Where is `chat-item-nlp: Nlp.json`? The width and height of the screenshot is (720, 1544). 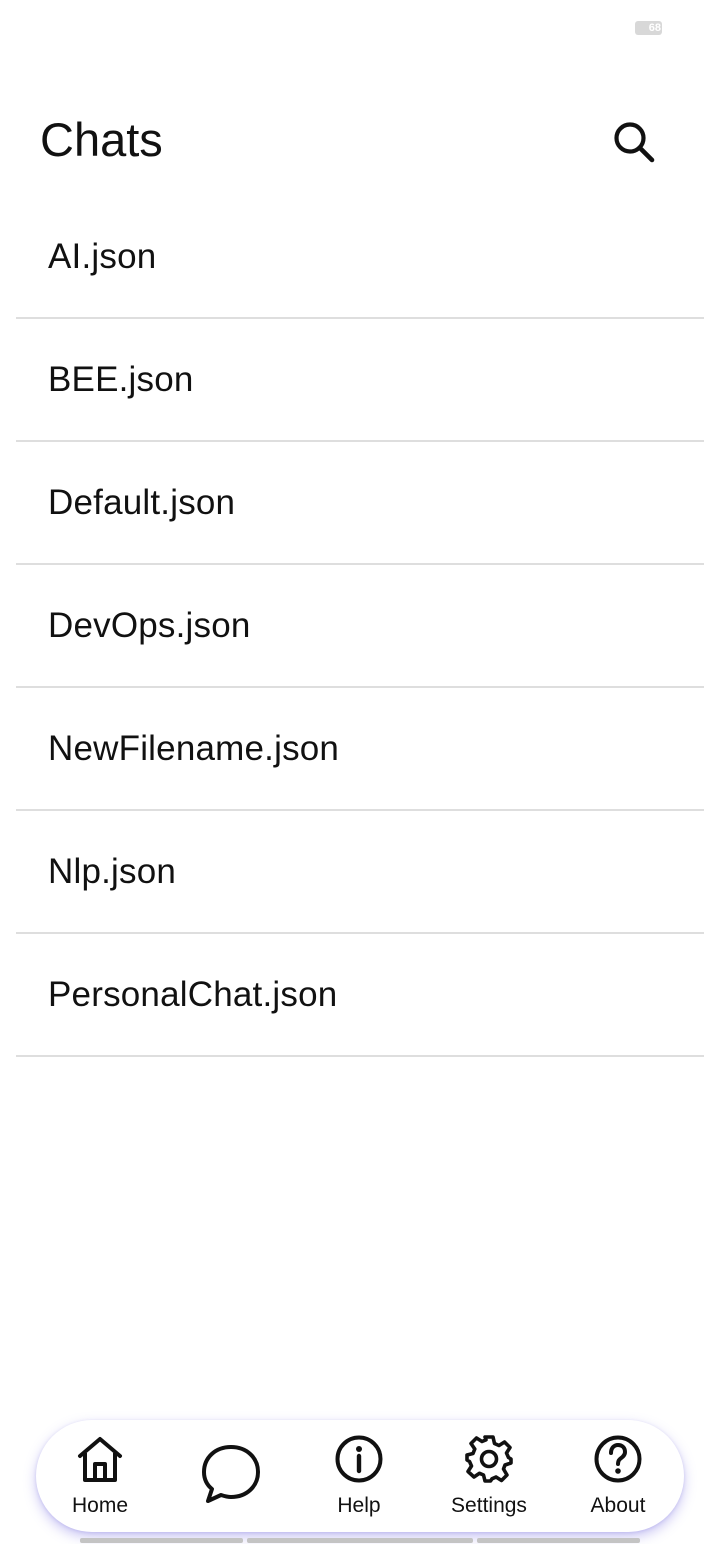
chat-item-nlp: Nlp.json is located at coordinates (360, 872).